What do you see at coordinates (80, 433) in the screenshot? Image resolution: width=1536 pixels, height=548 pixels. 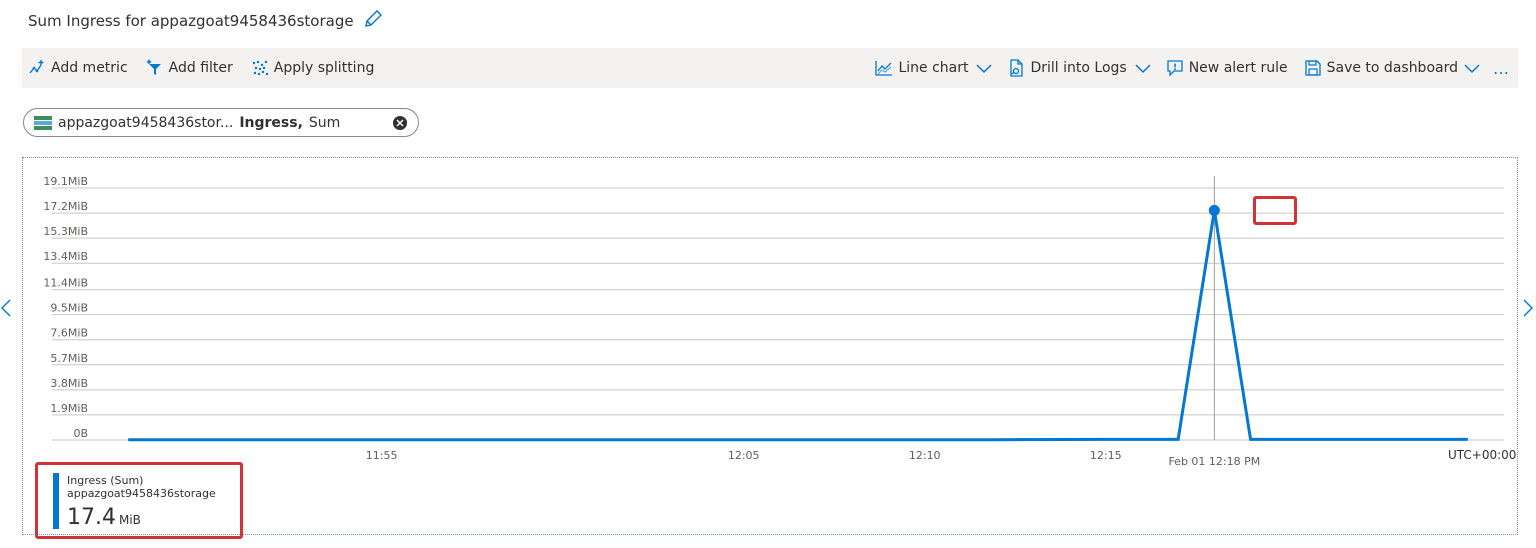 I see `y-tick-label: 0B` at bounding box center [80, 433].